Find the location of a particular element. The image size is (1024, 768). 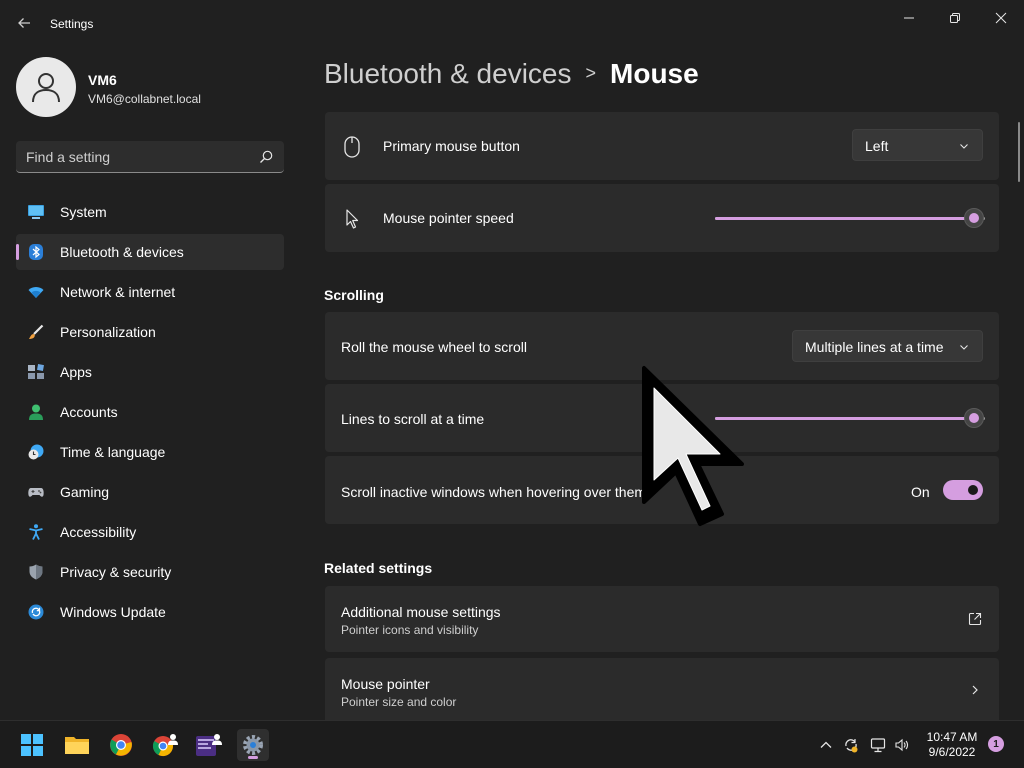

app-title: Settings is located at coordinates (72, 24).